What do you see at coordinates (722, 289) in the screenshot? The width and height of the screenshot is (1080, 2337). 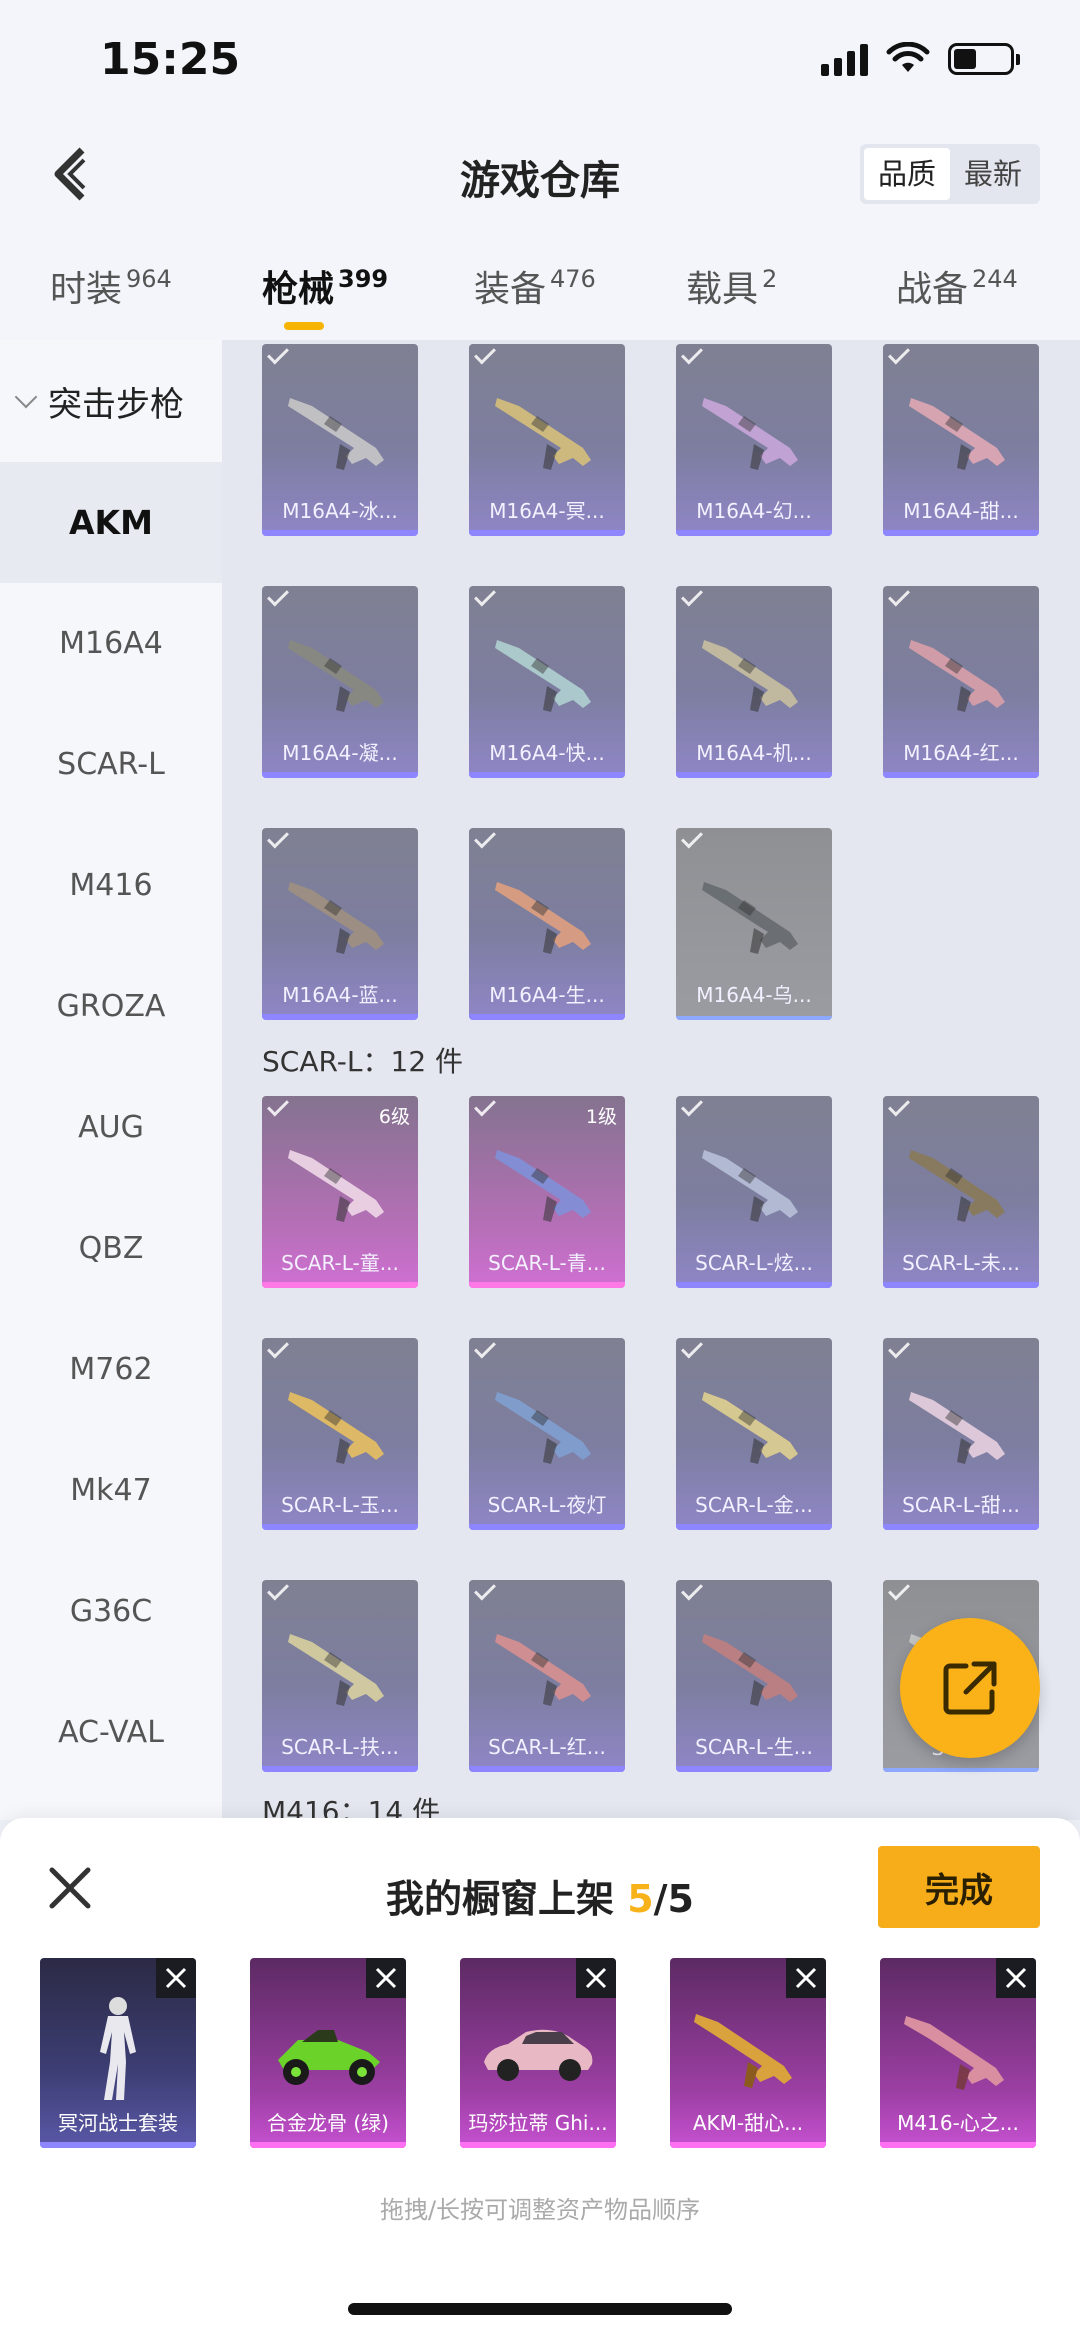 I see `tab-label: 载具` at bounding box center [722, 289].